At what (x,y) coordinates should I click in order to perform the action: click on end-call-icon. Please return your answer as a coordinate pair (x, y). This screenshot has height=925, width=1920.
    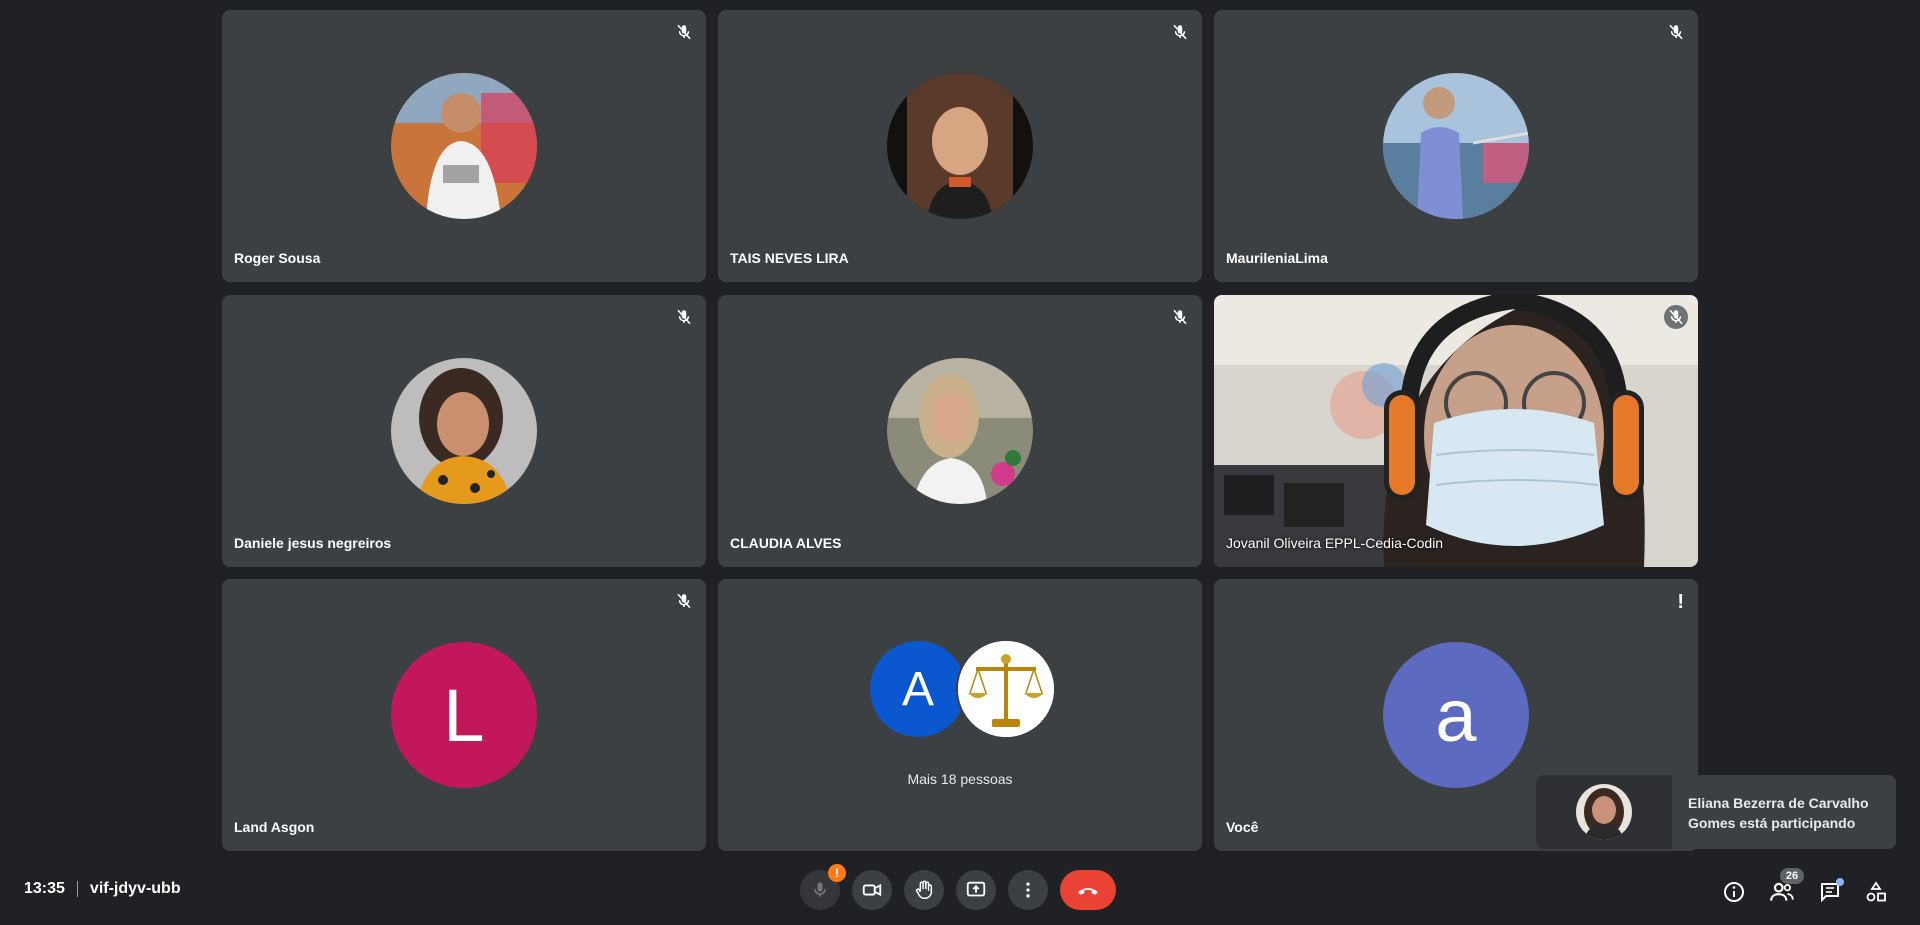
    Looking at the image, I should click on (1088, 891).